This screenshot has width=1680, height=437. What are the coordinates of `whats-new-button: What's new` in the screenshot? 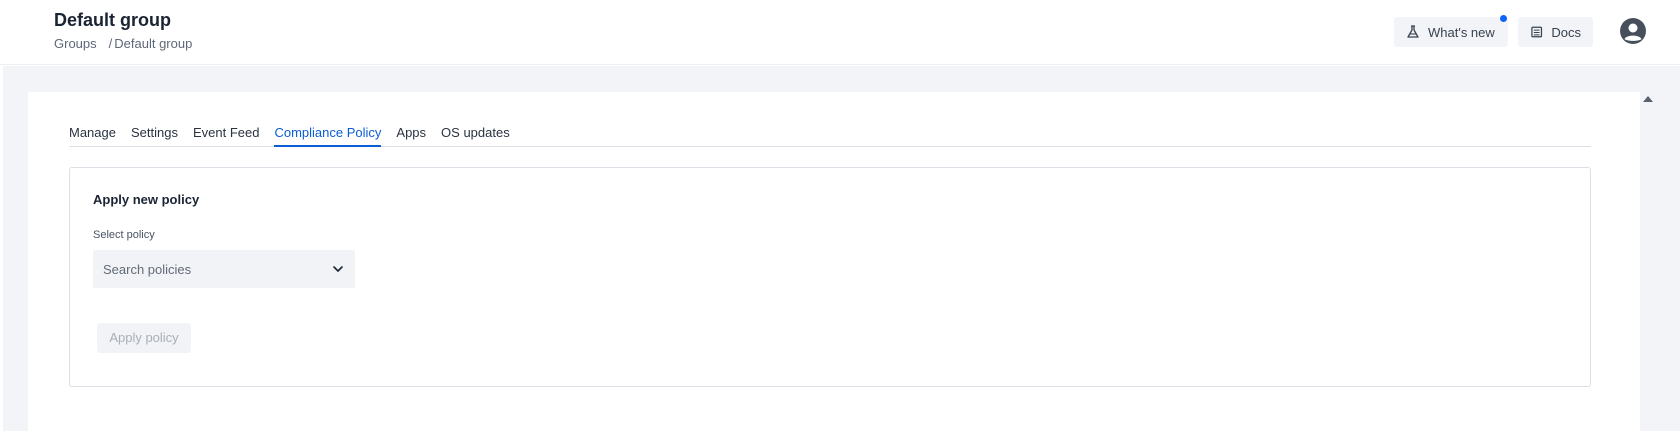 It's located at (1451, 32).